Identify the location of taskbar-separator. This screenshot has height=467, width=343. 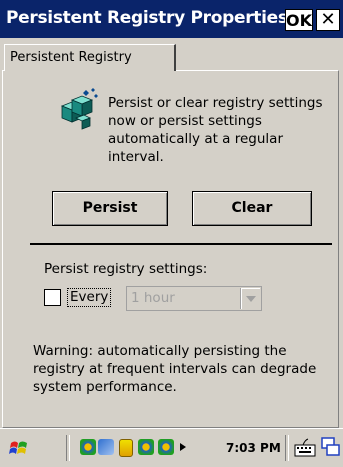
(68, 448).